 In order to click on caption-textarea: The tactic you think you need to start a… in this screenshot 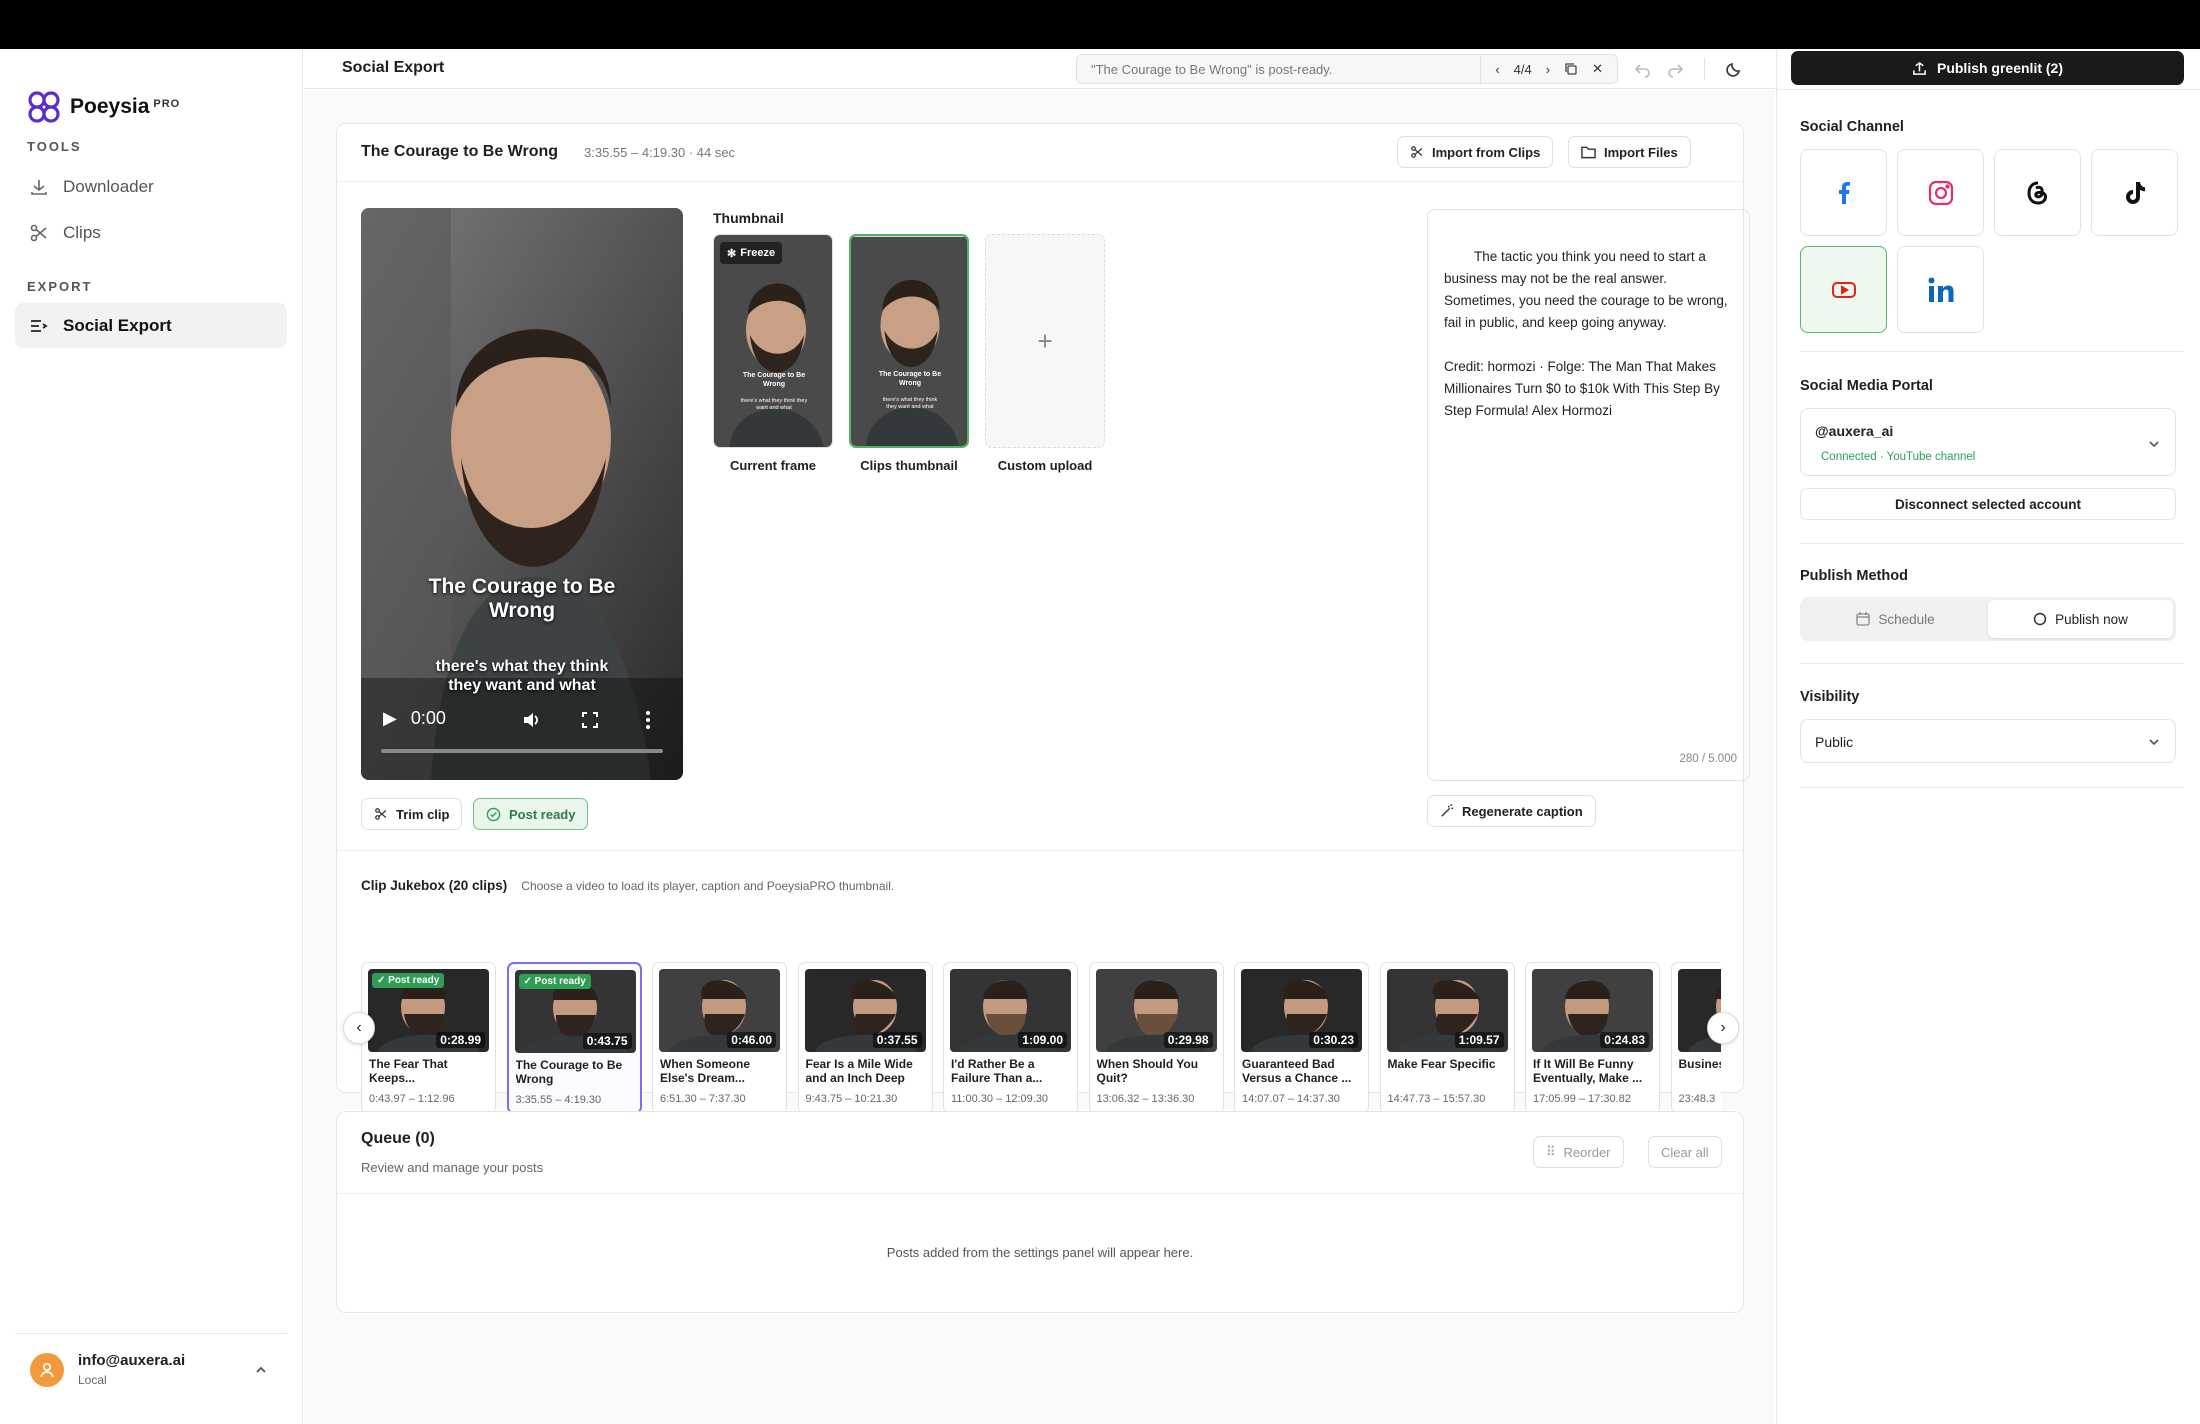, I will do `click(1588, 495)`.